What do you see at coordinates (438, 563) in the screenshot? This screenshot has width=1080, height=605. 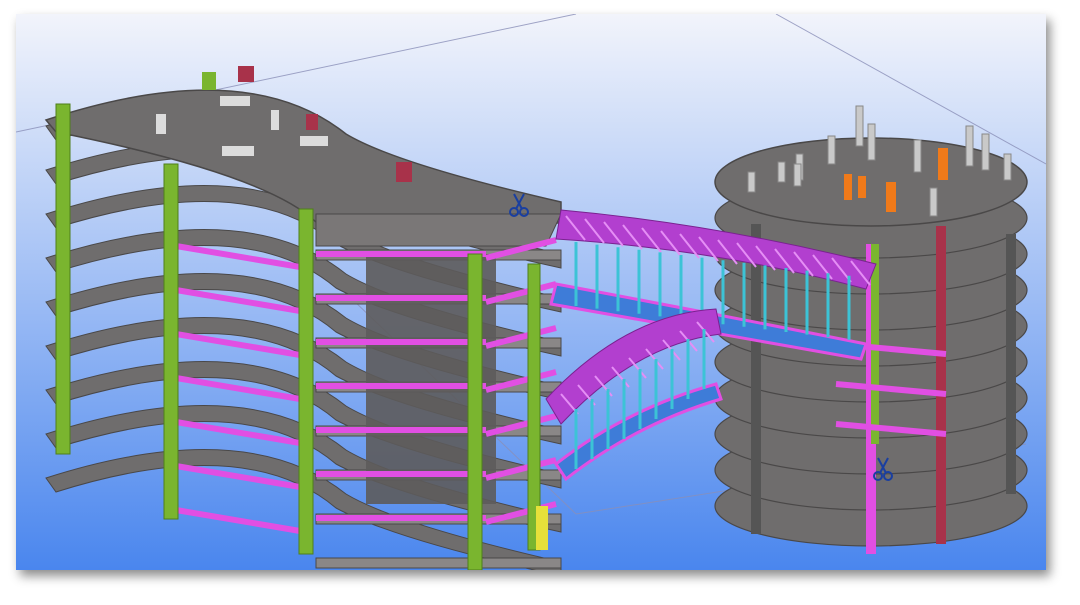 I see `office-floor-edge` at bounding box center [438, 563].